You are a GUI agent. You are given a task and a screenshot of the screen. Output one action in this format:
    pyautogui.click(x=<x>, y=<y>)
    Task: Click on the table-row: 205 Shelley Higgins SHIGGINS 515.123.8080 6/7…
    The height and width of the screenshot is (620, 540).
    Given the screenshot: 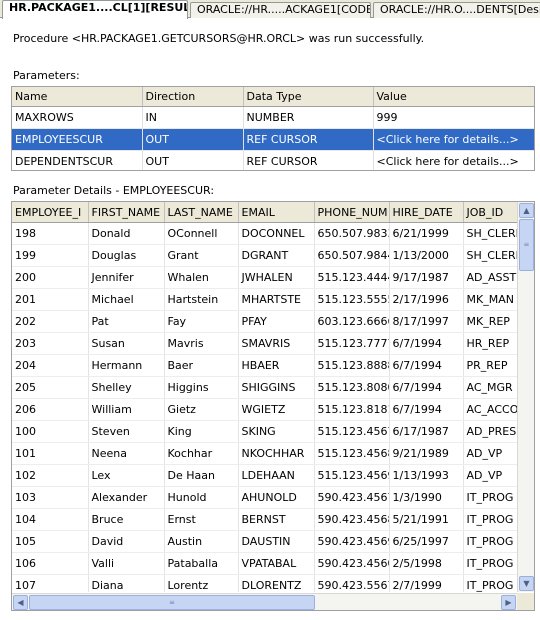 What is the action you would take?
    pyautogui.click(x=264, y=387)
    